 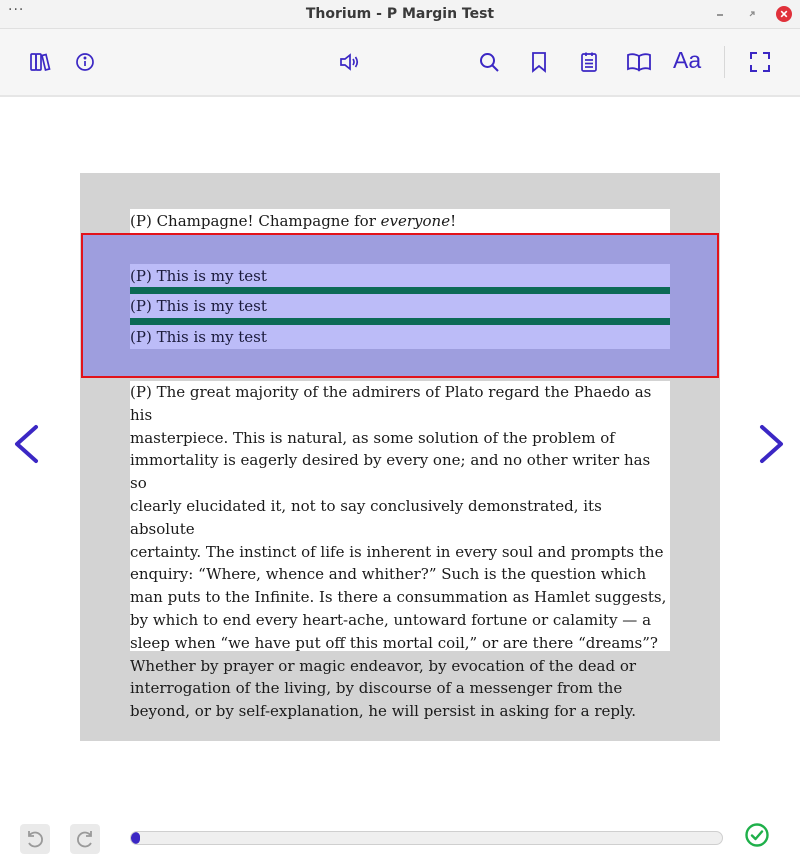 What do you see at coordinates (639, 62) in the screenshot?
I see `toc-icon` at bounding box center [639, 62].